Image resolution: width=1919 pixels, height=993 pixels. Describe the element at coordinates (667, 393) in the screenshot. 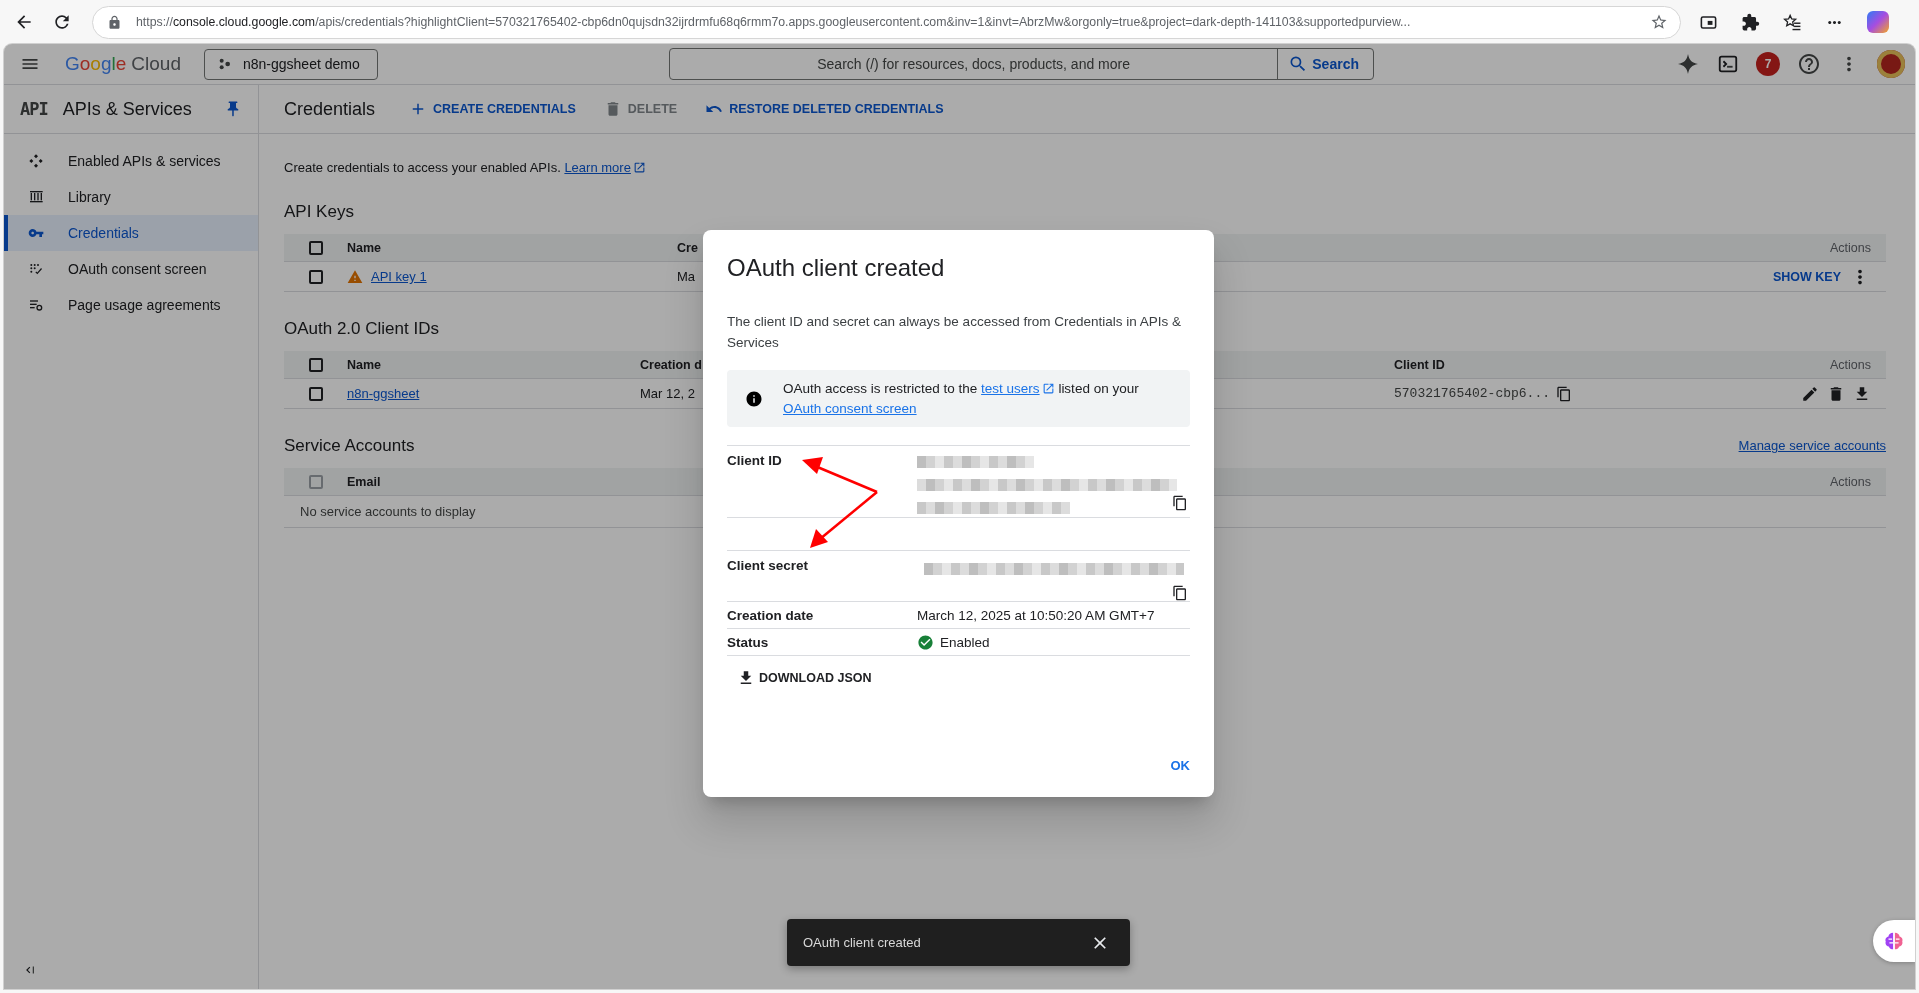

I see `table-cell: Mar 12, 2` at that location.